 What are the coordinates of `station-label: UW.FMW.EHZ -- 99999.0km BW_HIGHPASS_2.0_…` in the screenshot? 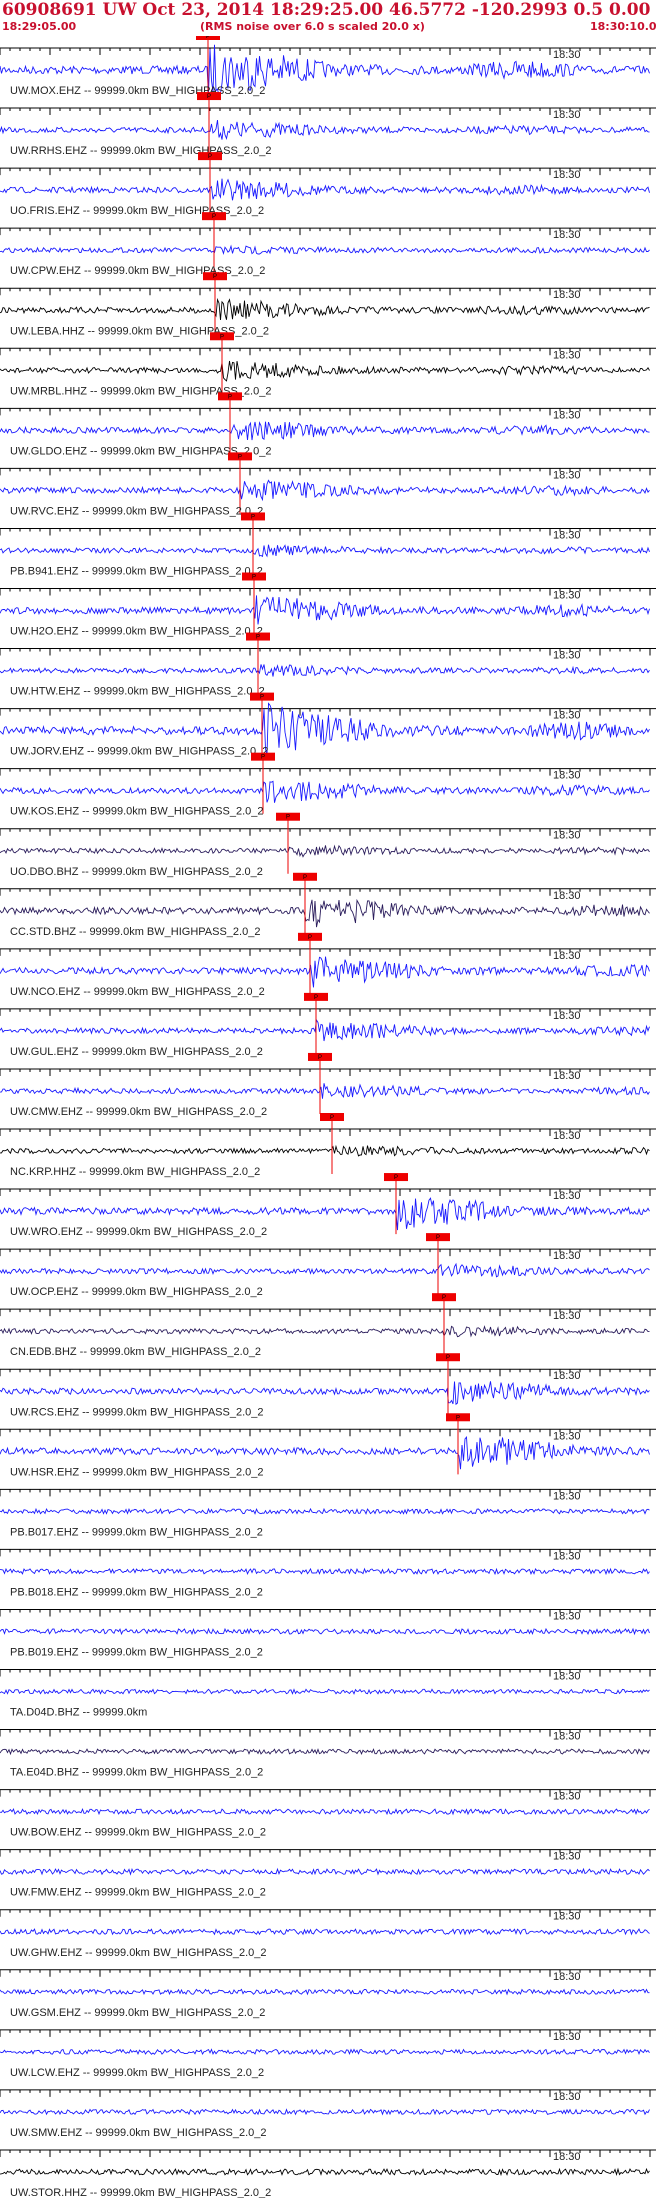 It's located at (138, 1893).